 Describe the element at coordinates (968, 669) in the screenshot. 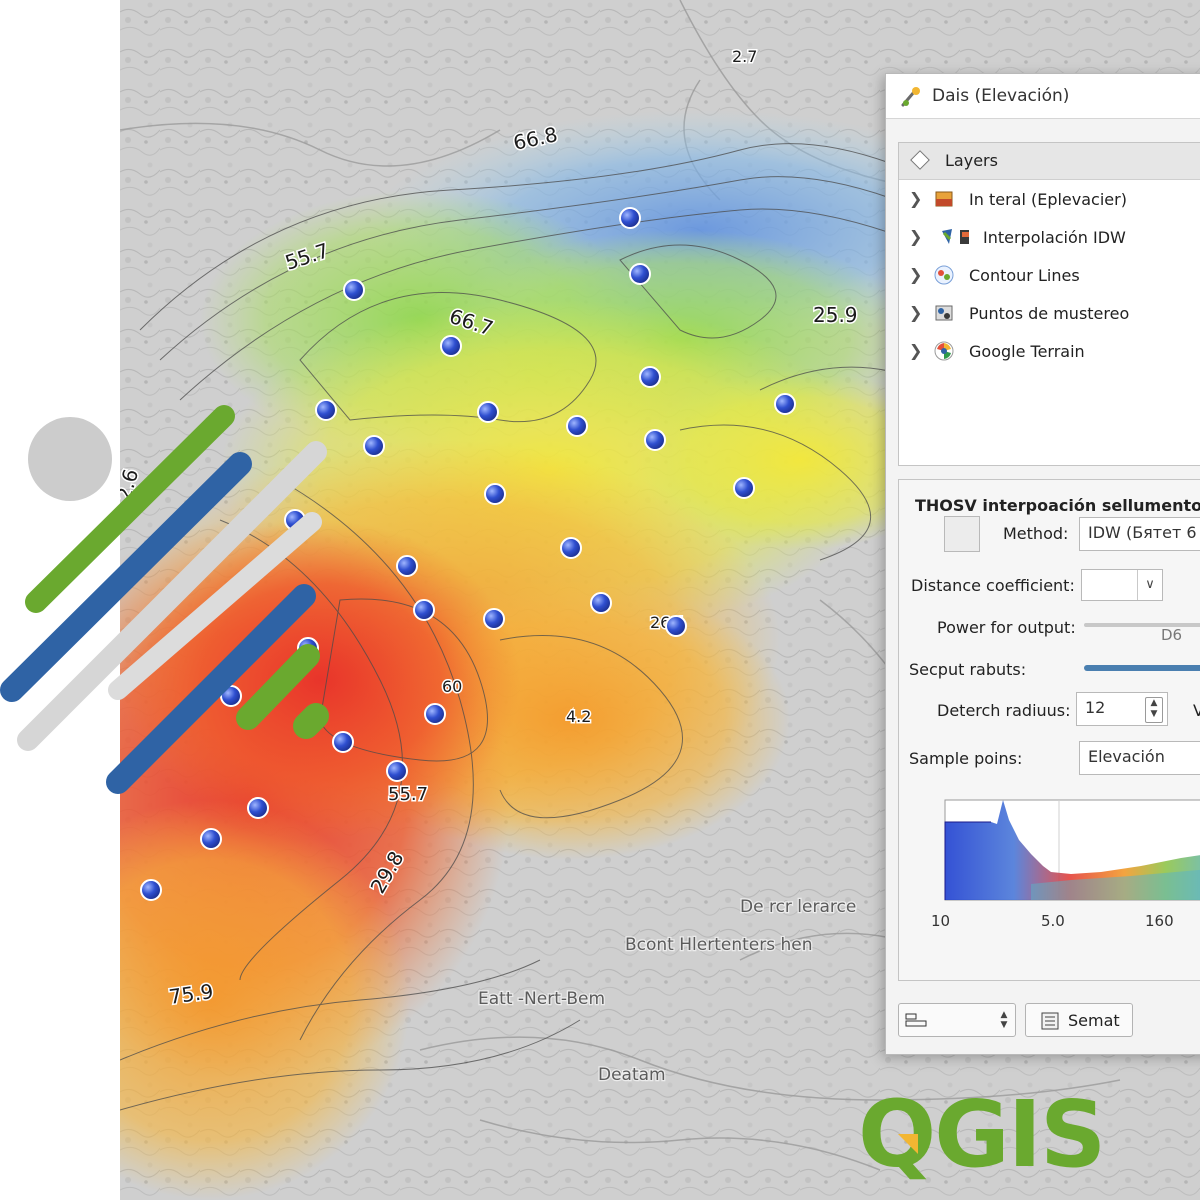

I see `secput-label: Secput rabuts:` at that location.